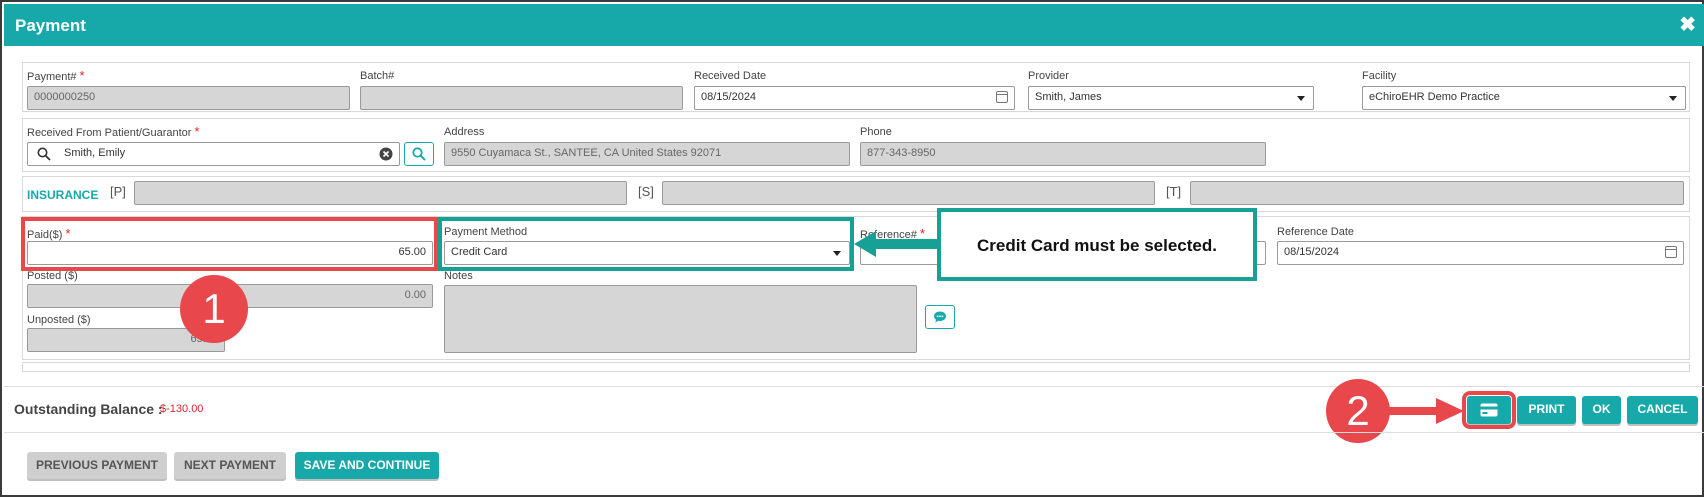 Image resolution: width=1704 pixels, height=497 pixels. I want to click on facility-label: Facility, so click(1379, 76).